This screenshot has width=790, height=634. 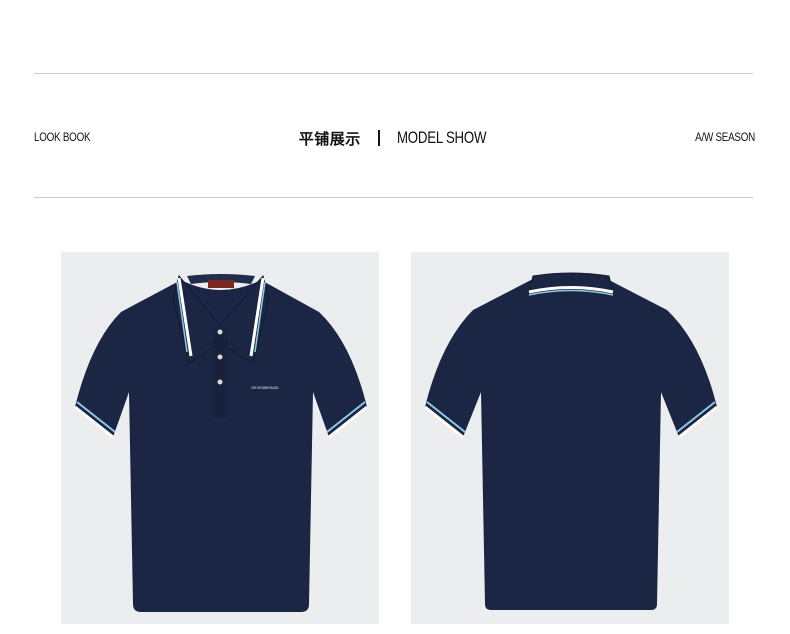 I want to click on section-title-zh: 平铺展示, so click(x=329, y=138).